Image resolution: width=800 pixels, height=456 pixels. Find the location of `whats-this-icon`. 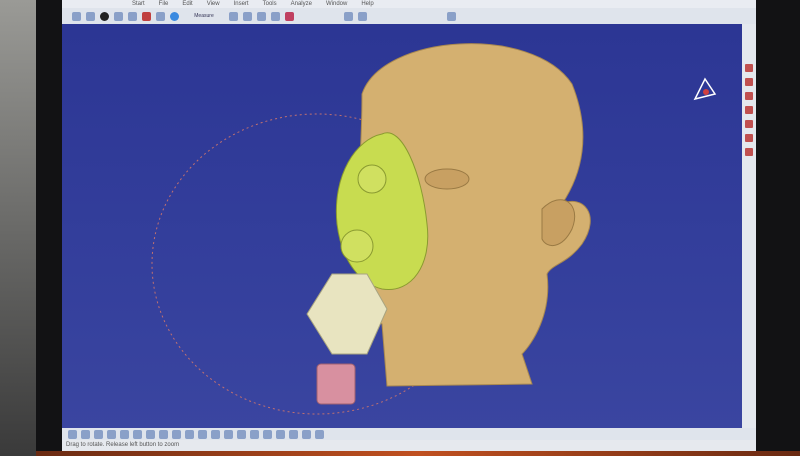

whats-this-icon is located at coordinates (137, 434).